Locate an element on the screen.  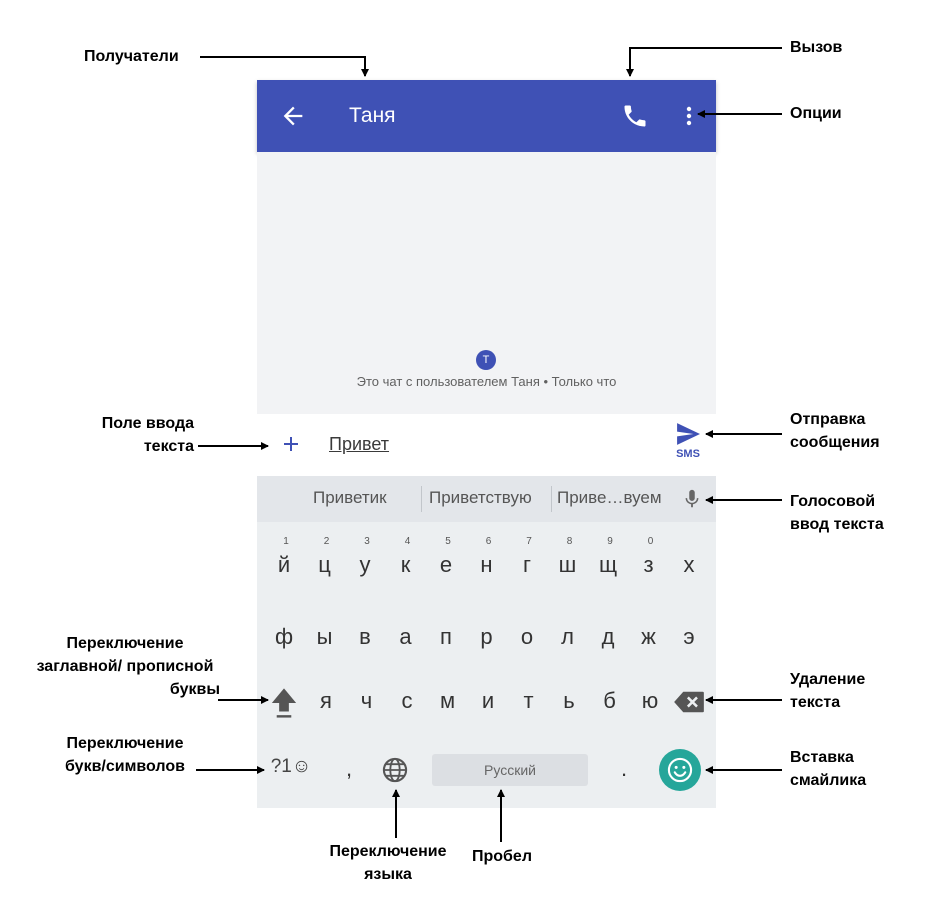
key-6: н6 is located at coordinates (487, 557).